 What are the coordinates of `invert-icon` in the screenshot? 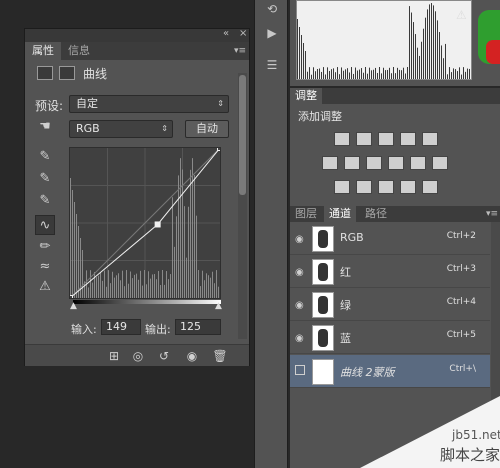 It's located at (342, 187).